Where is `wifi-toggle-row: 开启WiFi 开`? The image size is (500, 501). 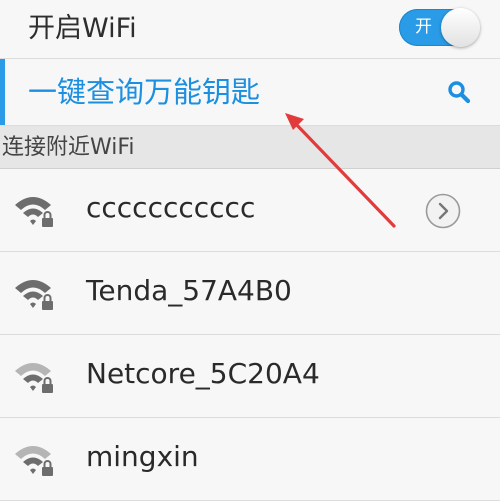 wifi-toggle-row: 开启WiFi 开 is located at coordinates (250, 29).